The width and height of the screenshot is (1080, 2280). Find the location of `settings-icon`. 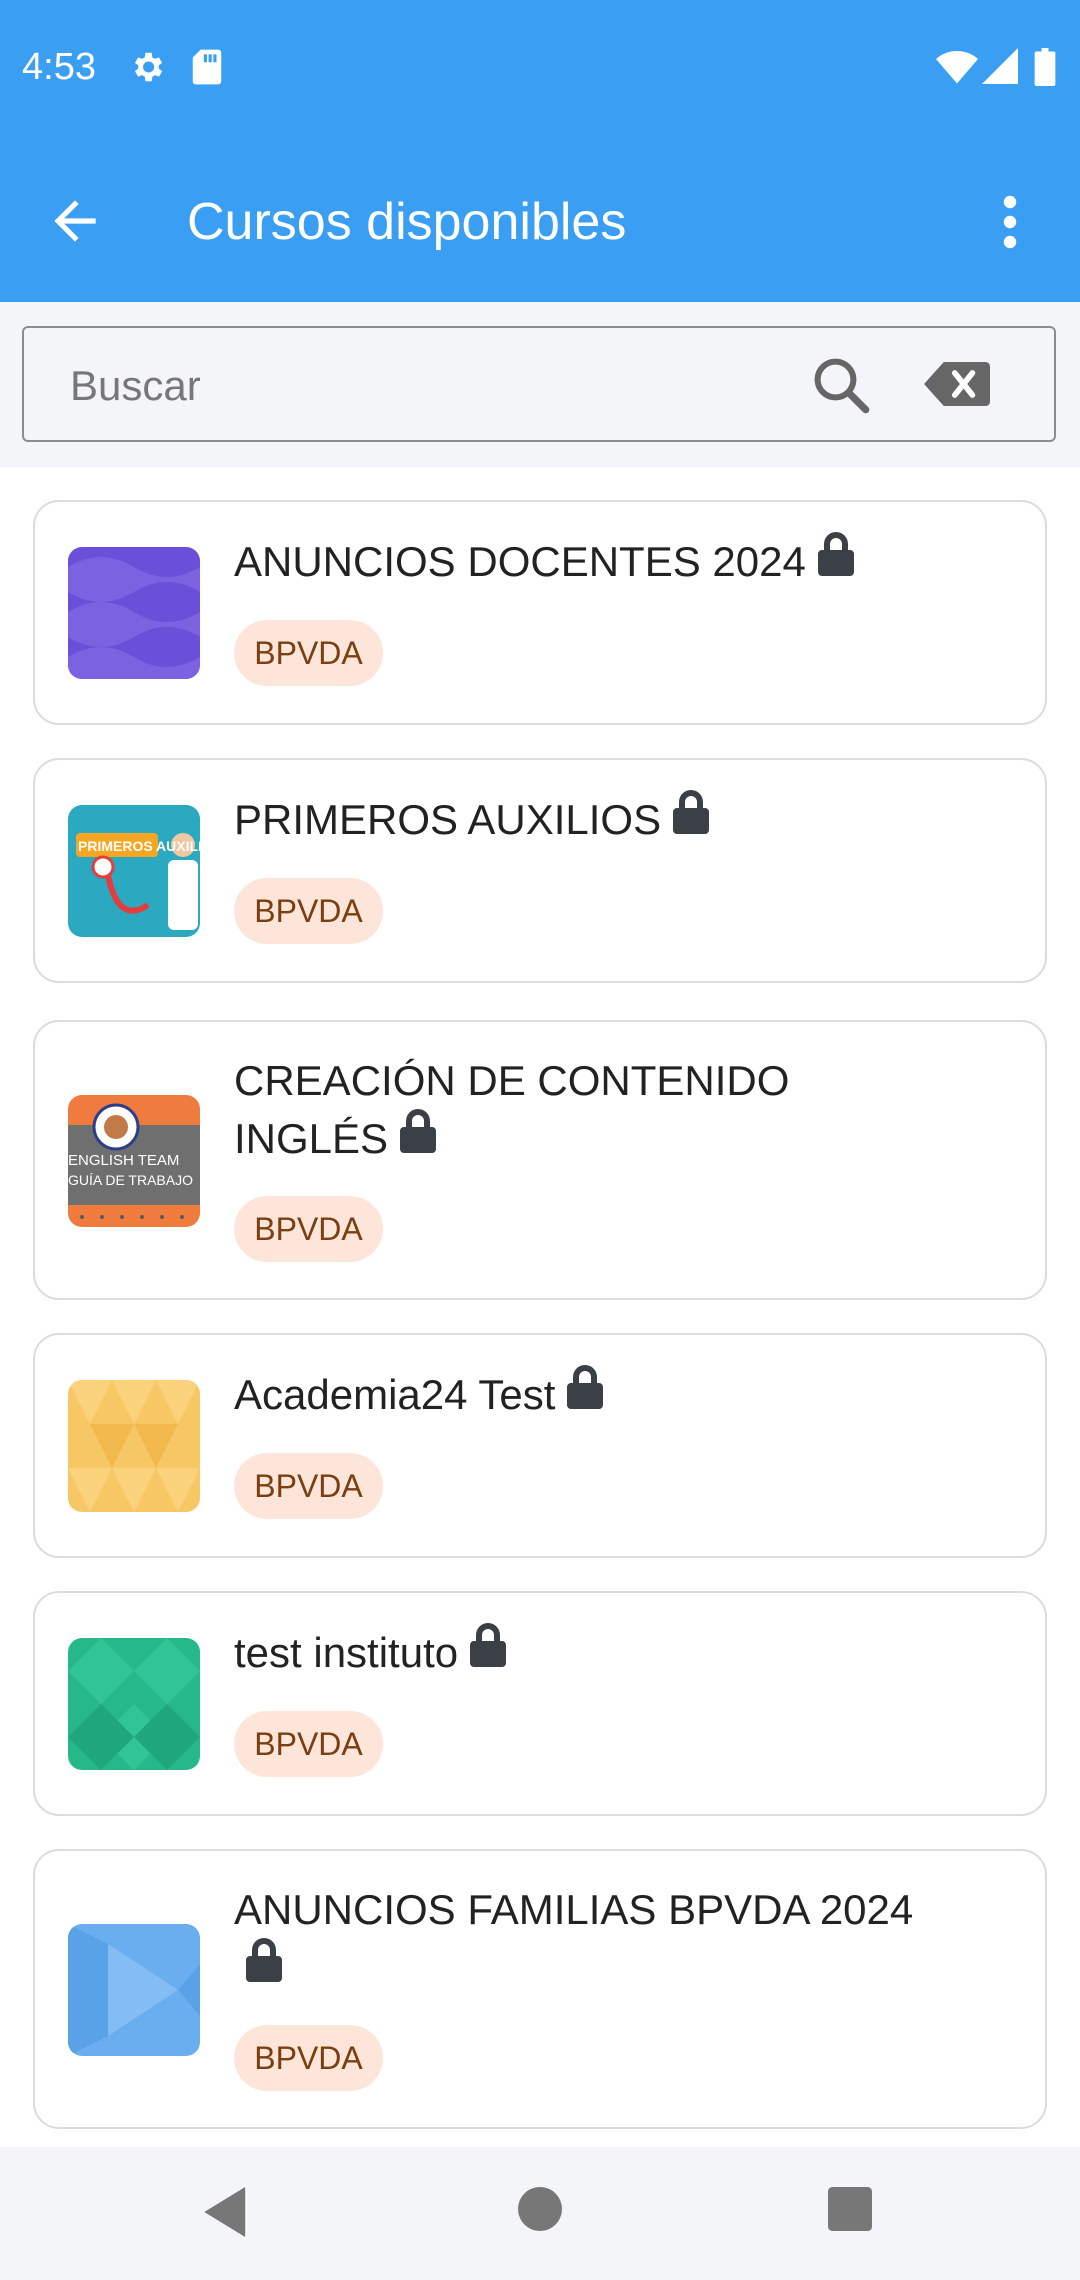

settings-icon is located at coordinates (147, 69).